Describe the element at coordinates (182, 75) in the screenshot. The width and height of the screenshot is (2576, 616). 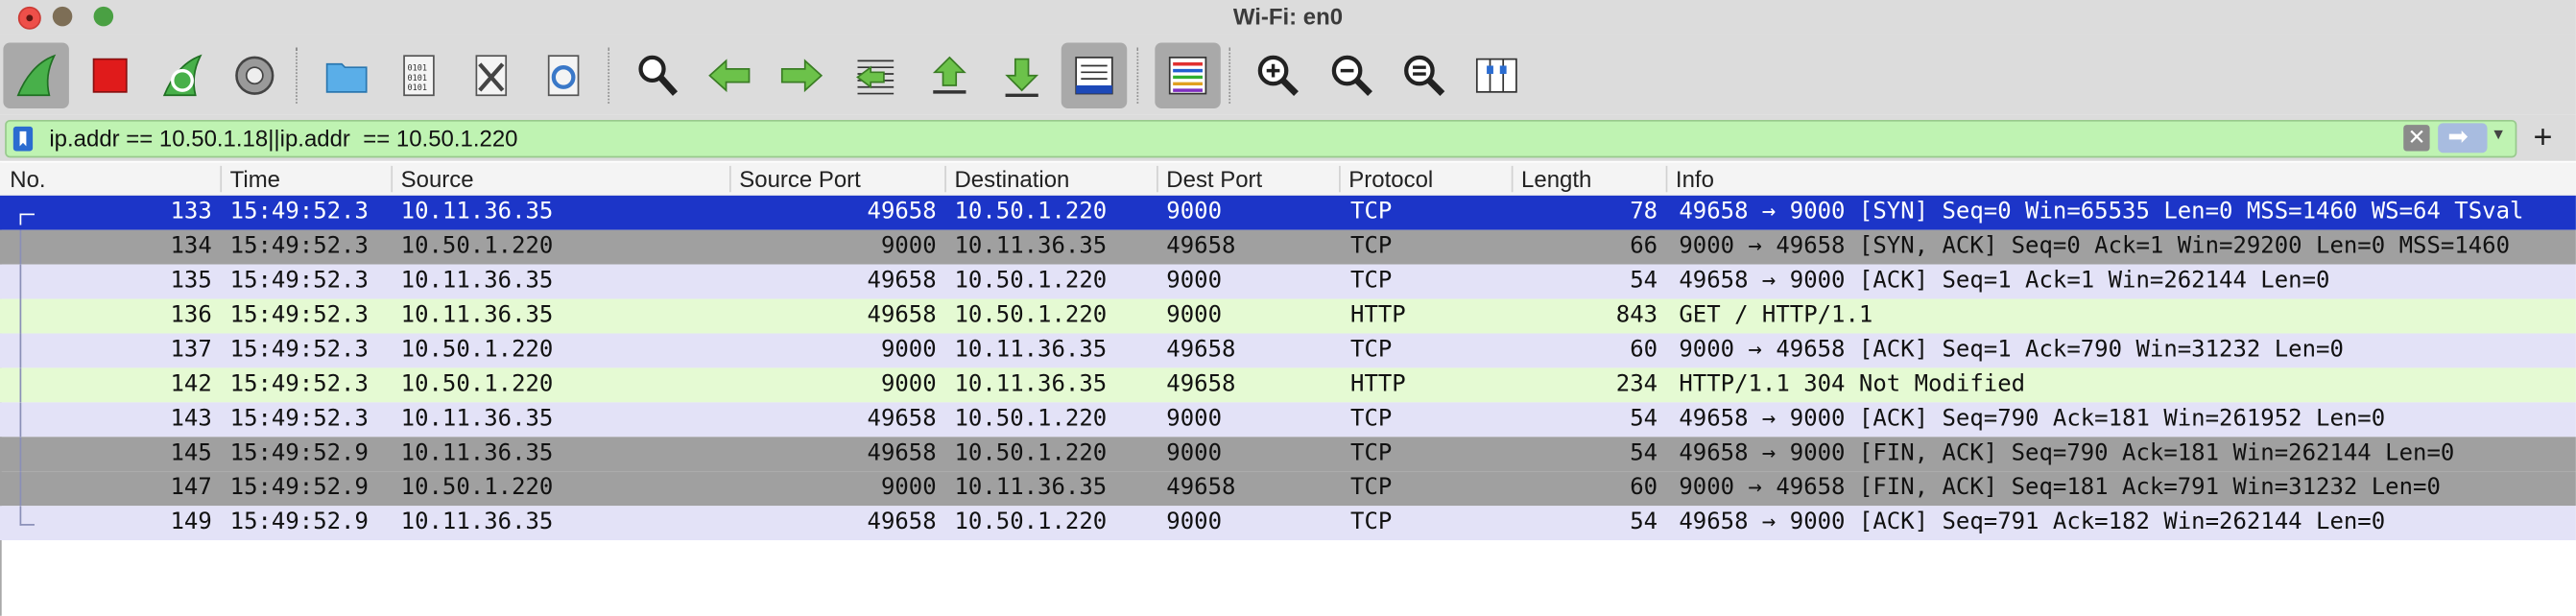
I see `restart-capture-button` at that location.